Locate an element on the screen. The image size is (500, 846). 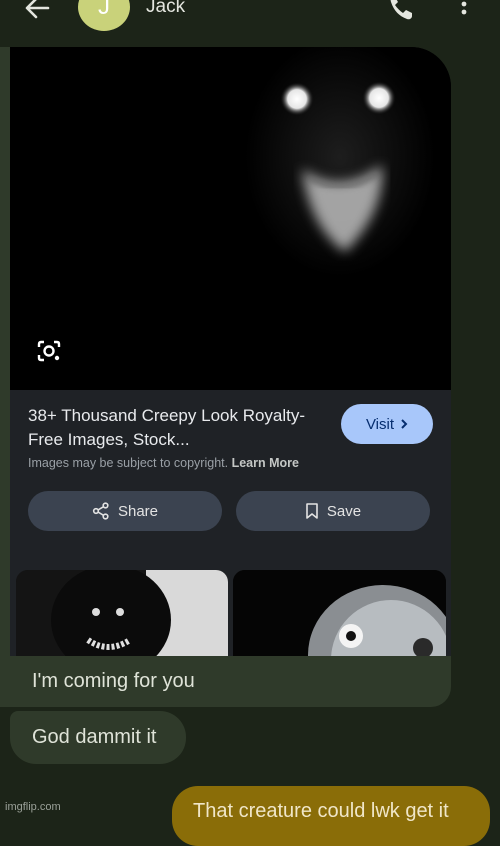
visit-button: Visit is located at coordinates (387, 424).